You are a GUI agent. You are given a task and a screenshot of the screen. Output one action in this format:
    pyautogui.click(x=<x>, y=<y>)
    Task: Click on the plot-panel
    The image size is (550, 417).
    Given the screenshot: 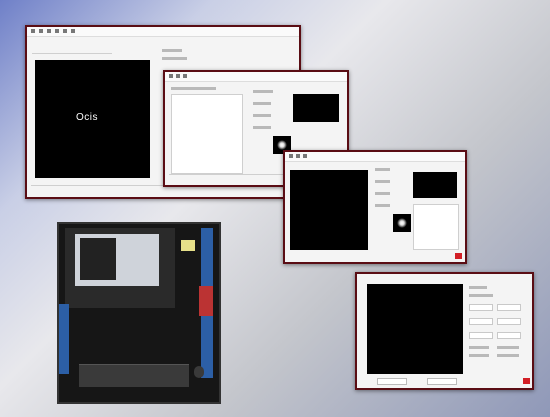 What is the action you would take?
    pyautogui.click(x=436, y=227)
    